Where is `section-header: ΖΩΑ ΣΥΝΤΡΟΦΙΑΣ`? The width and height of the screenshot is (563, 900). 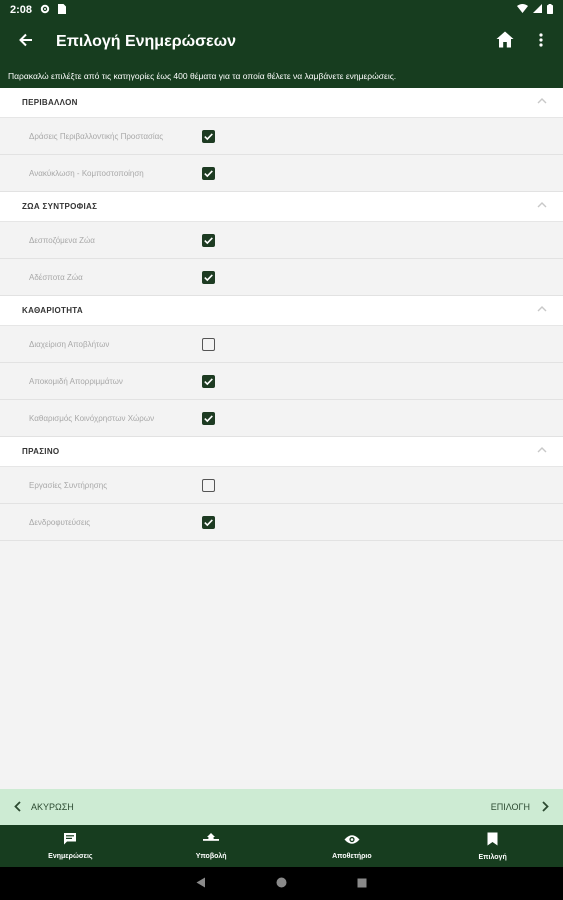
section-header: ΖΩΑ ΣΥΝΤΡΟΦΙΑΣ is located at coordinates (281, 207).